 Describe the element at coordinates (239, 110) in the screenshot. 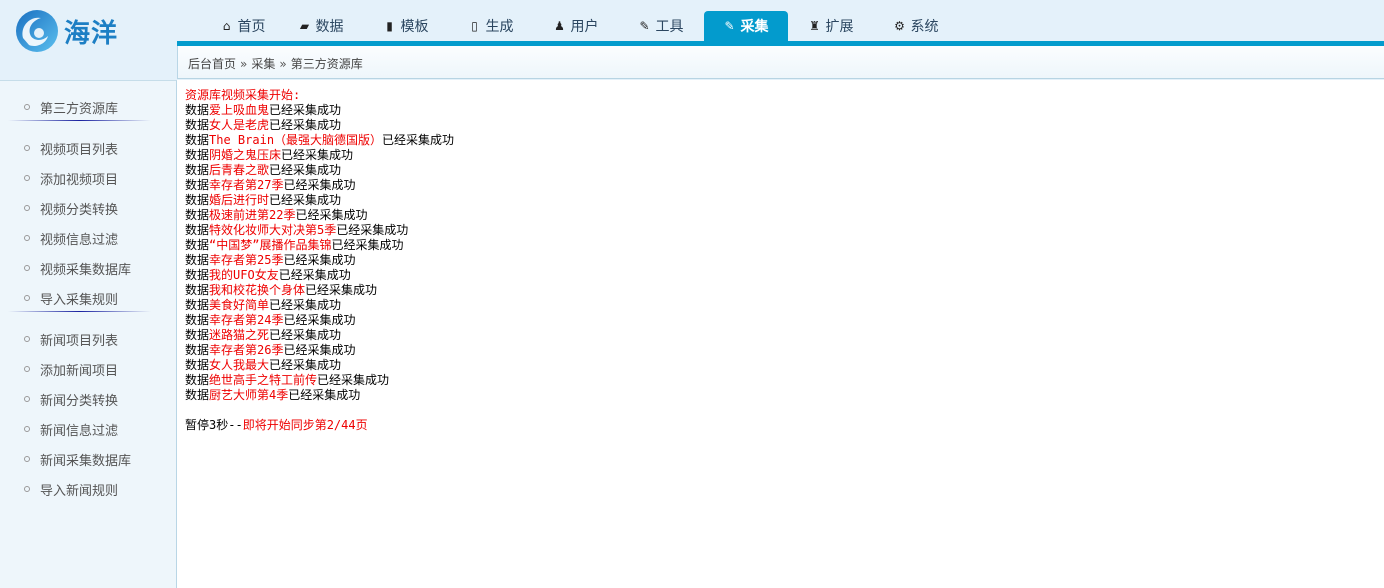

I see `log-item-title: 爱上吸血鬼` at that location.